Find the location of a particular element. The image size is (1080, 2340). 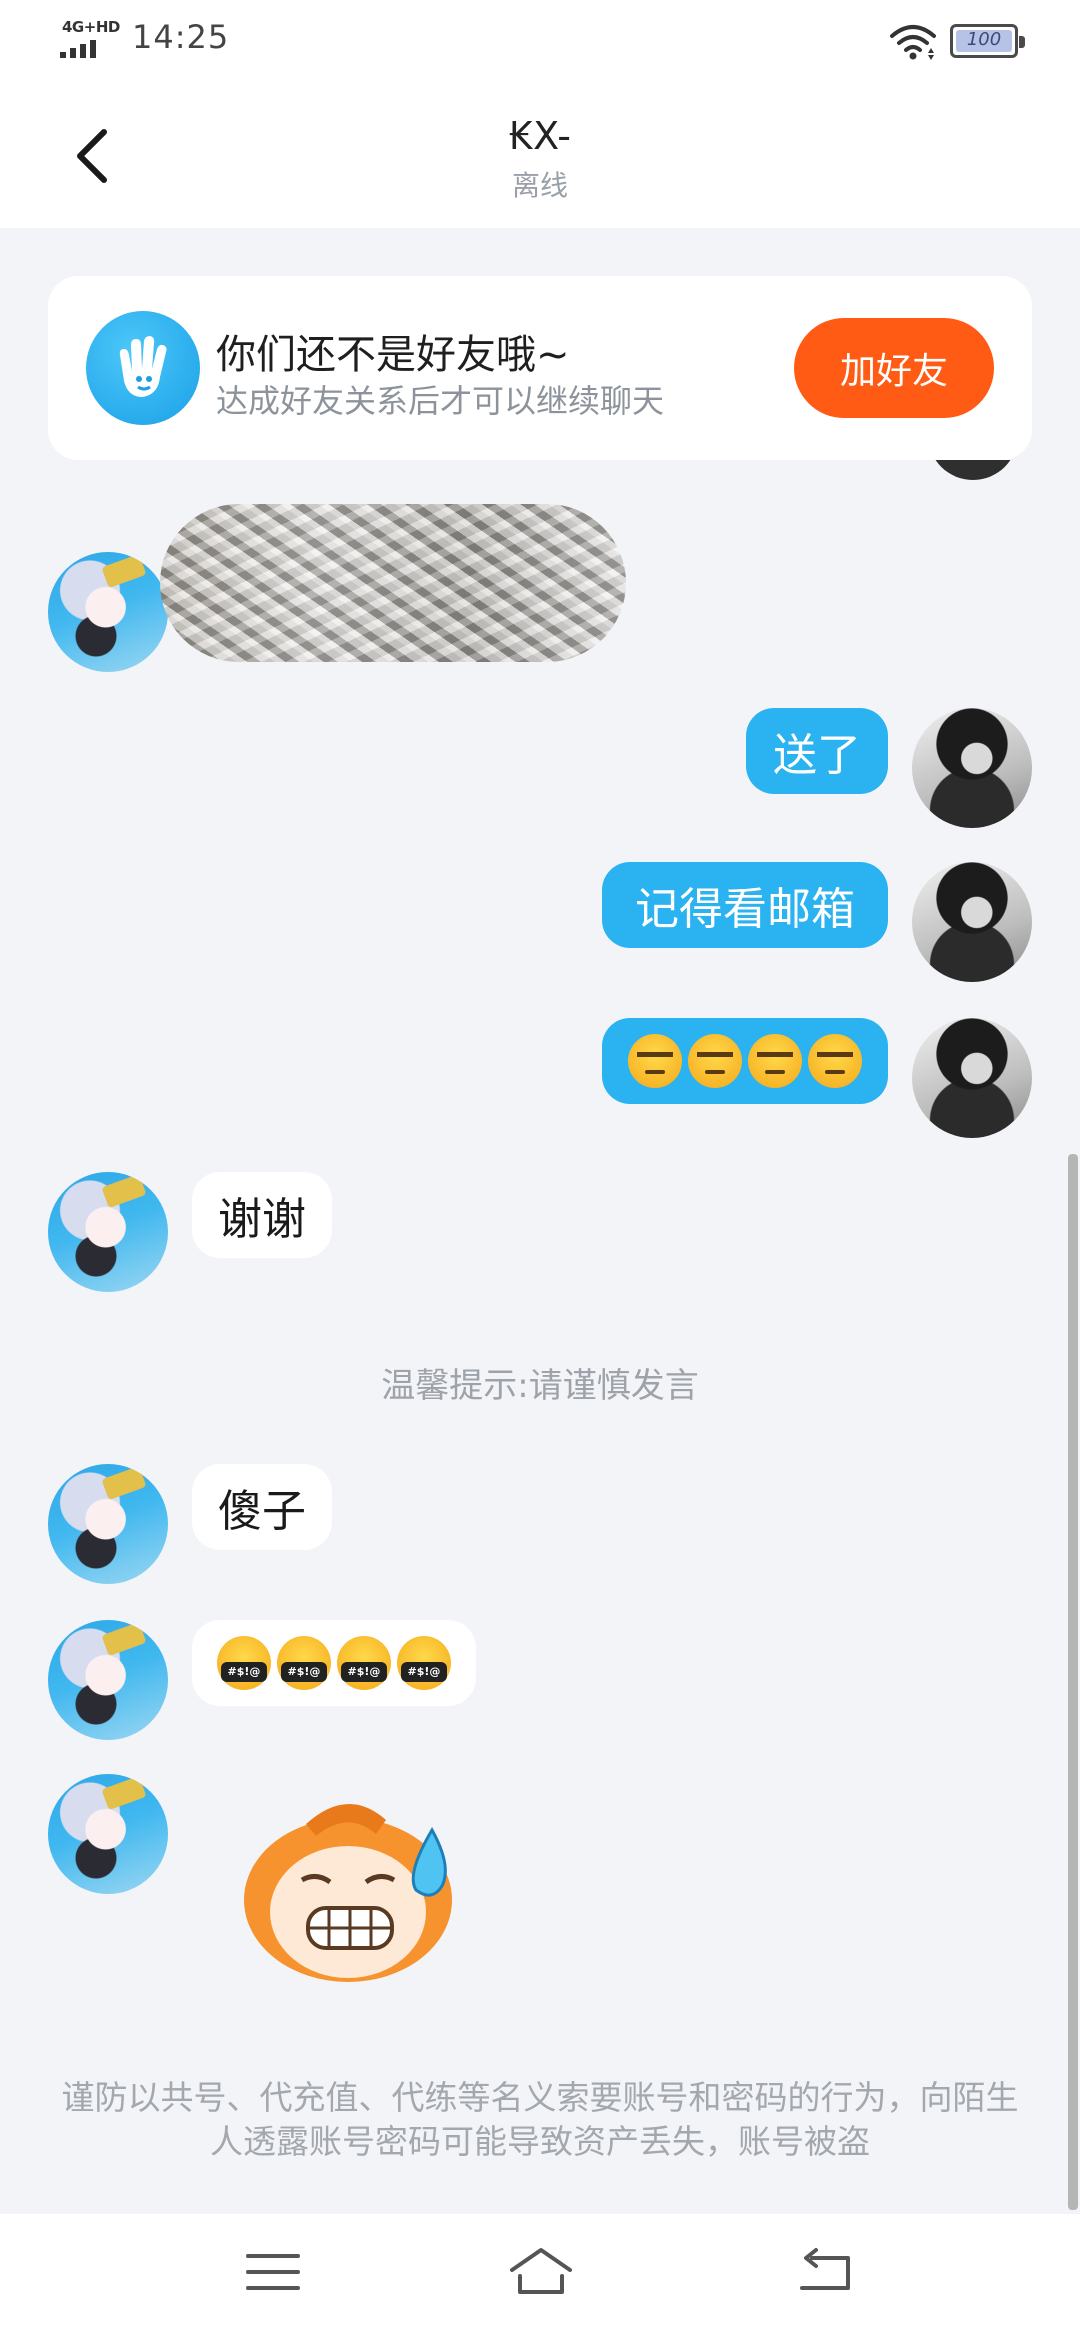

friend-banner-subtitle: 达成好友关系后才可以继续聊天 is located at coordinates (440, 401).